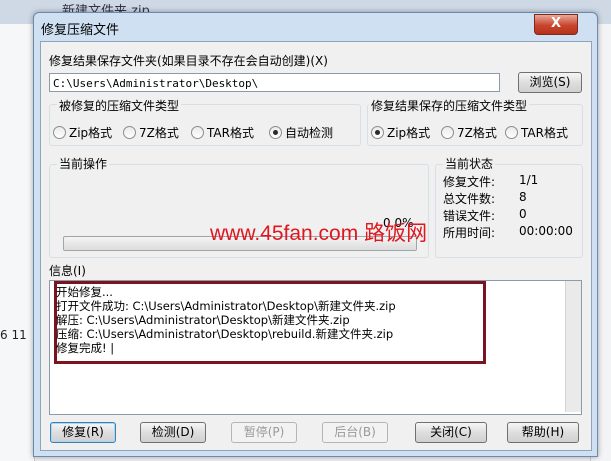 This screenshot has height=461, width=611. What do you see at coordinates (355, 432) in the screenshot?
I see `background-button: 后台(B)` at bounding box center [355, 432].